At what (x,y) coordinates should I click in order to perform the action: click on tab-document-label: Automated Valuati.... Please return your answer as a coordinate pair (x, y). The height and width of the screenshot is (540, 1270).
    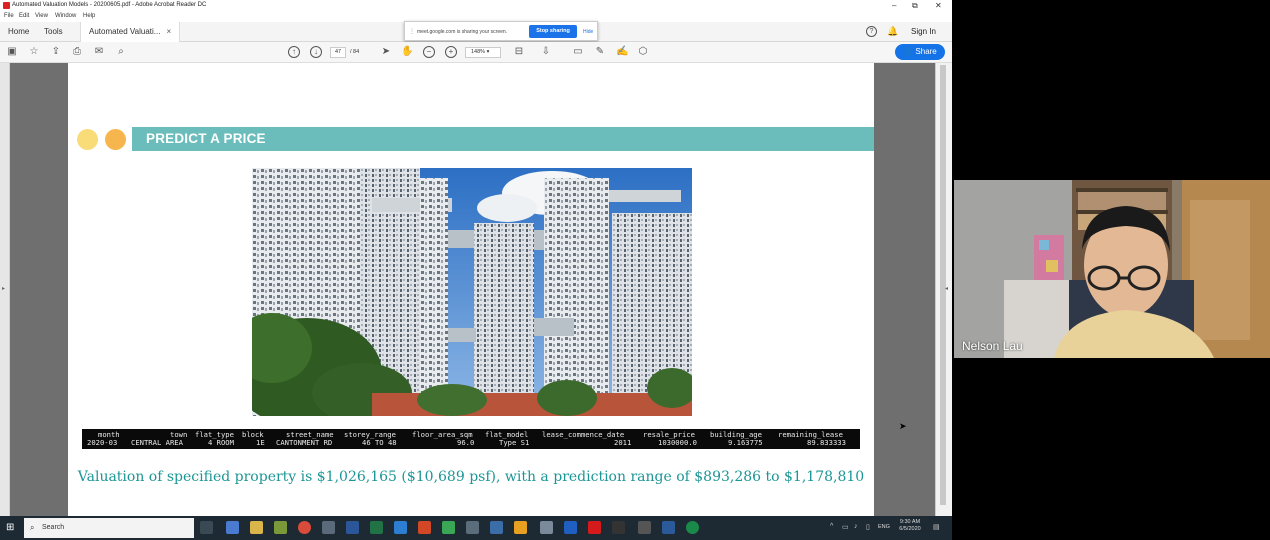
    Looking at the image, I should click on (125, 31).